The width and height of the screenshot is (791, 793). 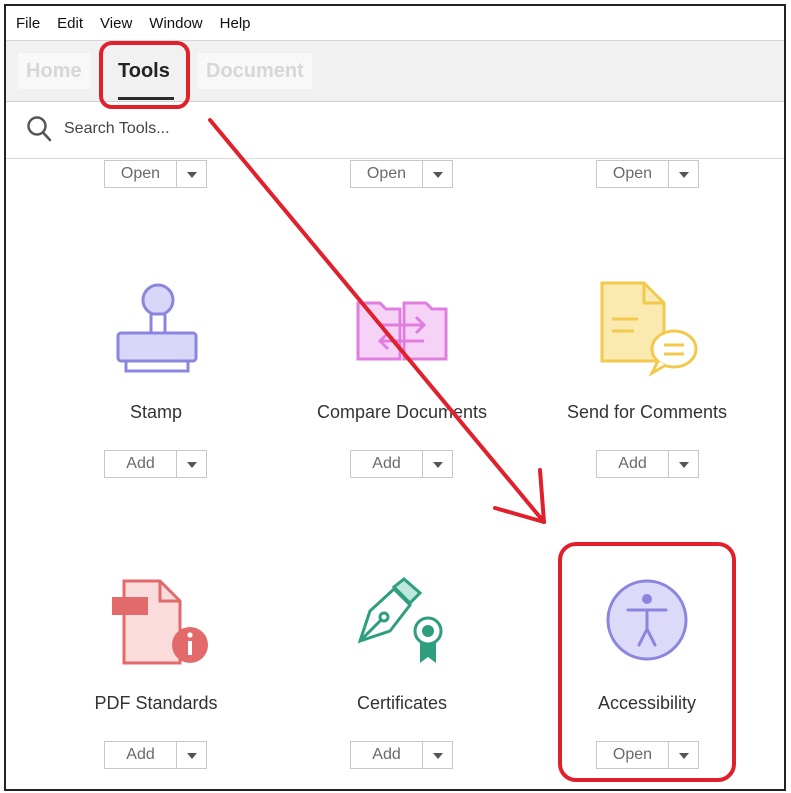 I want to click on tool-name-certificates: Certificates, so click(x=402, y=703).